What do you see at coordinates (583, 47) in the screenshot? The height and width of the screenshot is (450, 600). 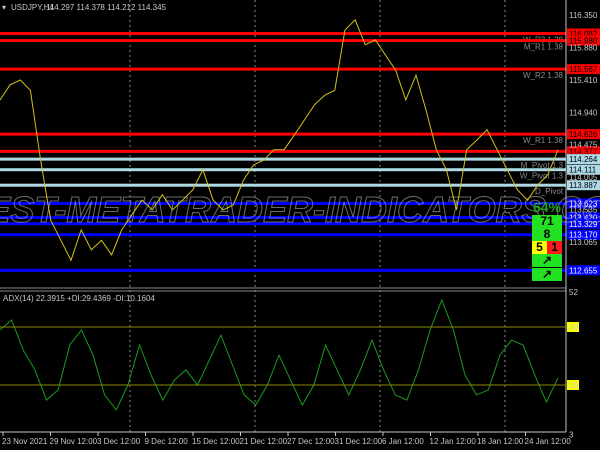 I see `price-tick: 115.880` at bounding box center [583, 47].